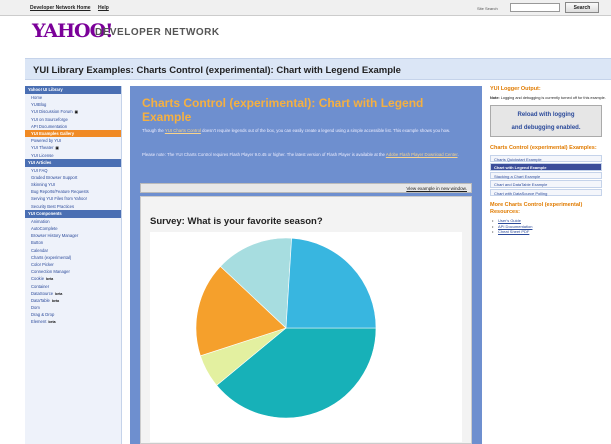 The image size is (611, 444). I want to click on sidebar-item: DataSource beta, so click(73, 293).